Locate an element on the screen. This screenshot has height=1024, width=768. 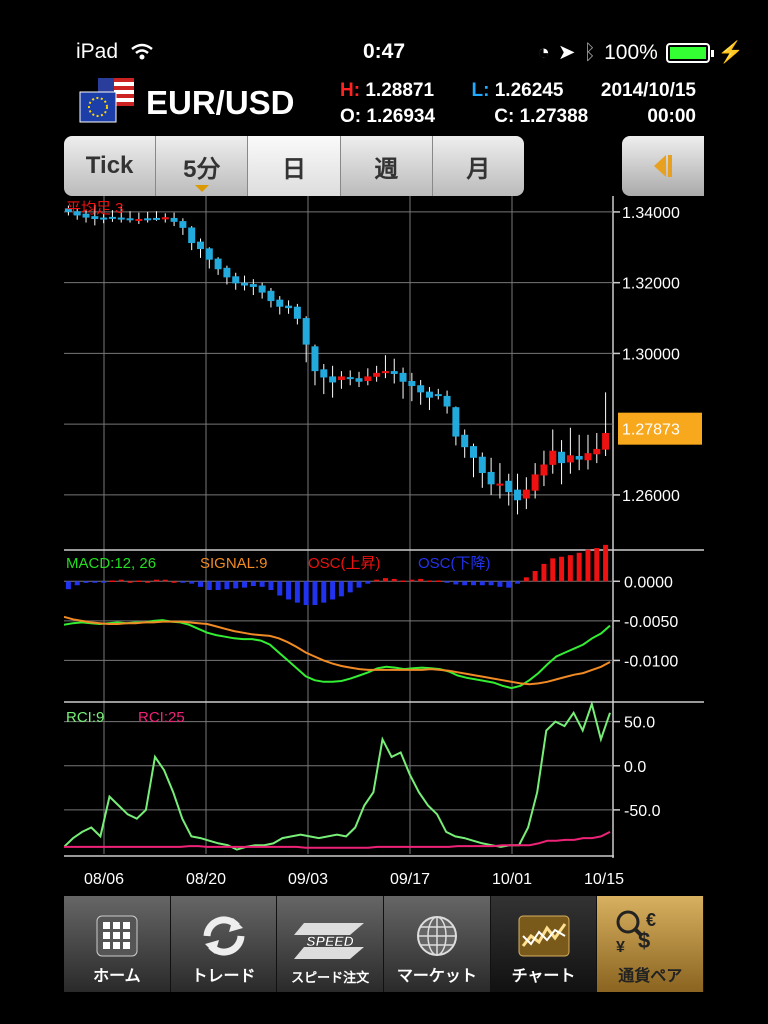
x-tick-label: 09/17 is located at coordinates (410, 879).